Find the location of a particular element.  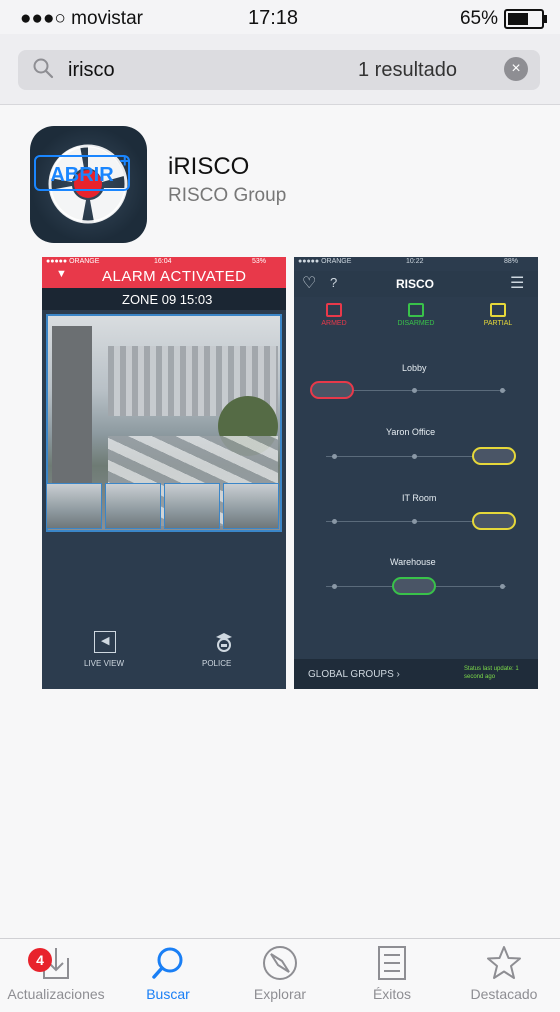

open-button-label: ABRIR is located at coordinates (82, 175).